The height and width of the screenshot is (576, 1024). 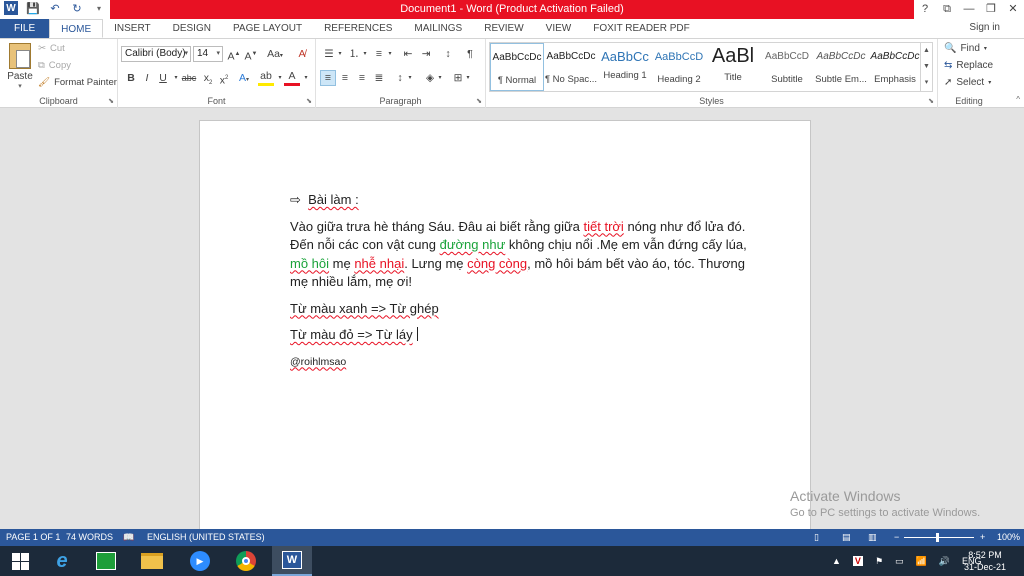 I want to click on copy-button: ⧉ Copy, so click(x=54, y=65).